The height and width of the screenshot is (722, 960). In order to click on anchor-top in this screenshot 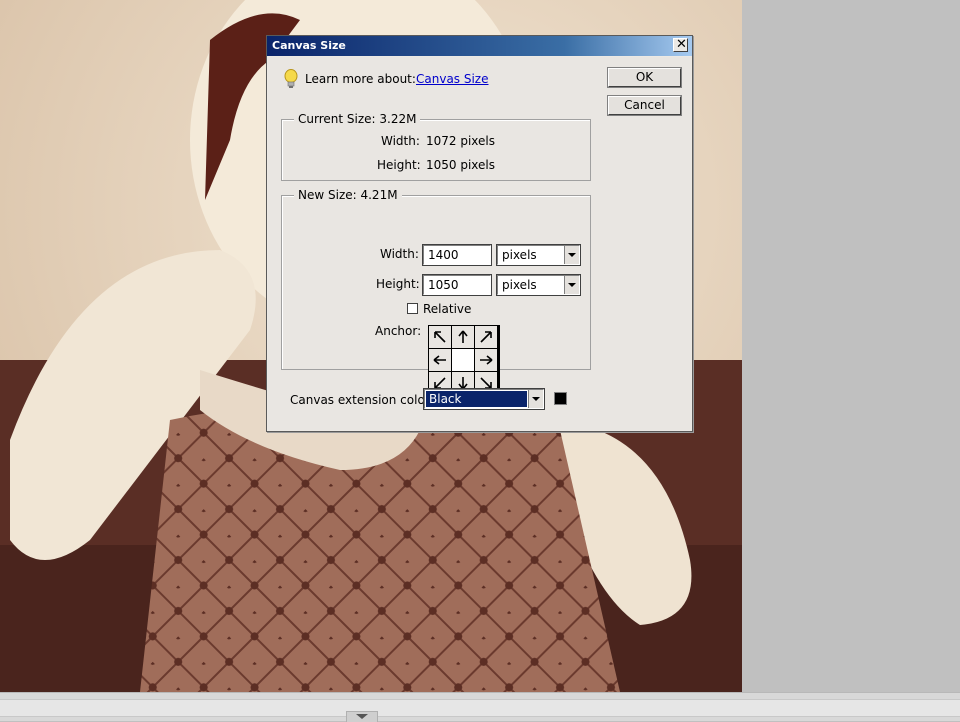, I will do `click(463, 337)`.